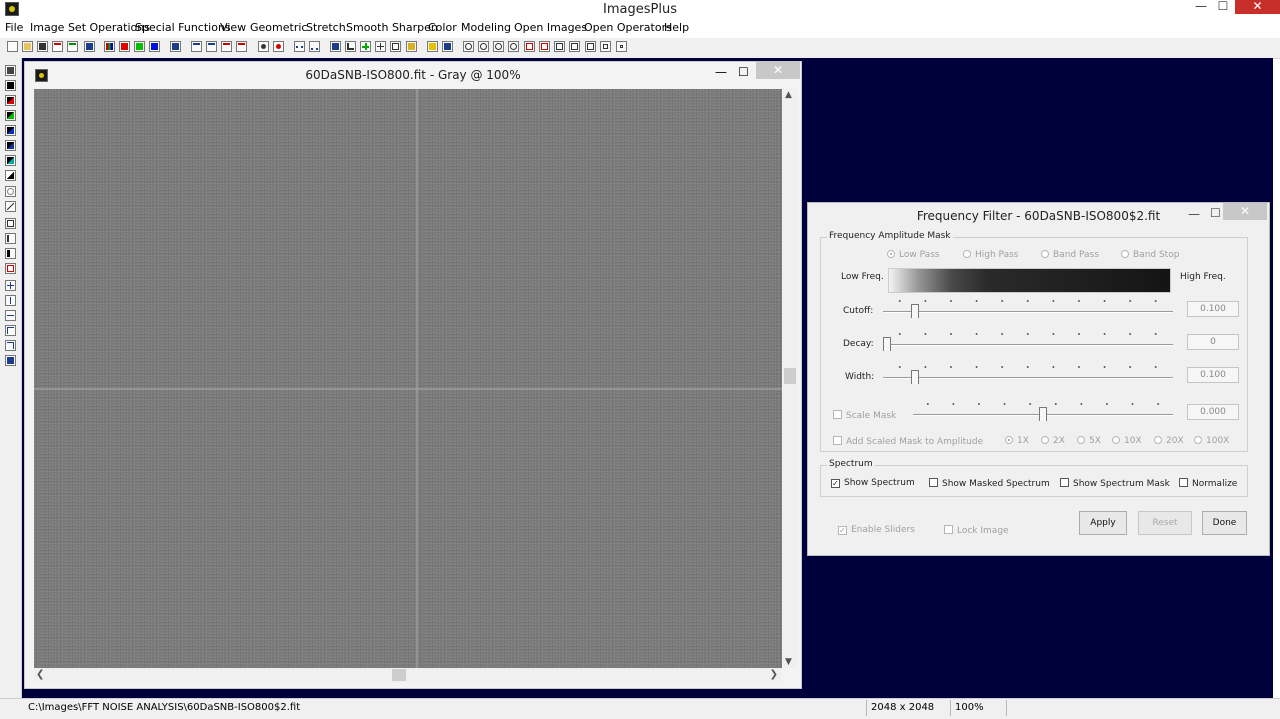 This screenshot has height=719, width=1280. What do you see at coordinates (90, 27) in the screenshot?
I see `menu-image-set-operations: Image Set Operations` at bounding box center [90, 27].